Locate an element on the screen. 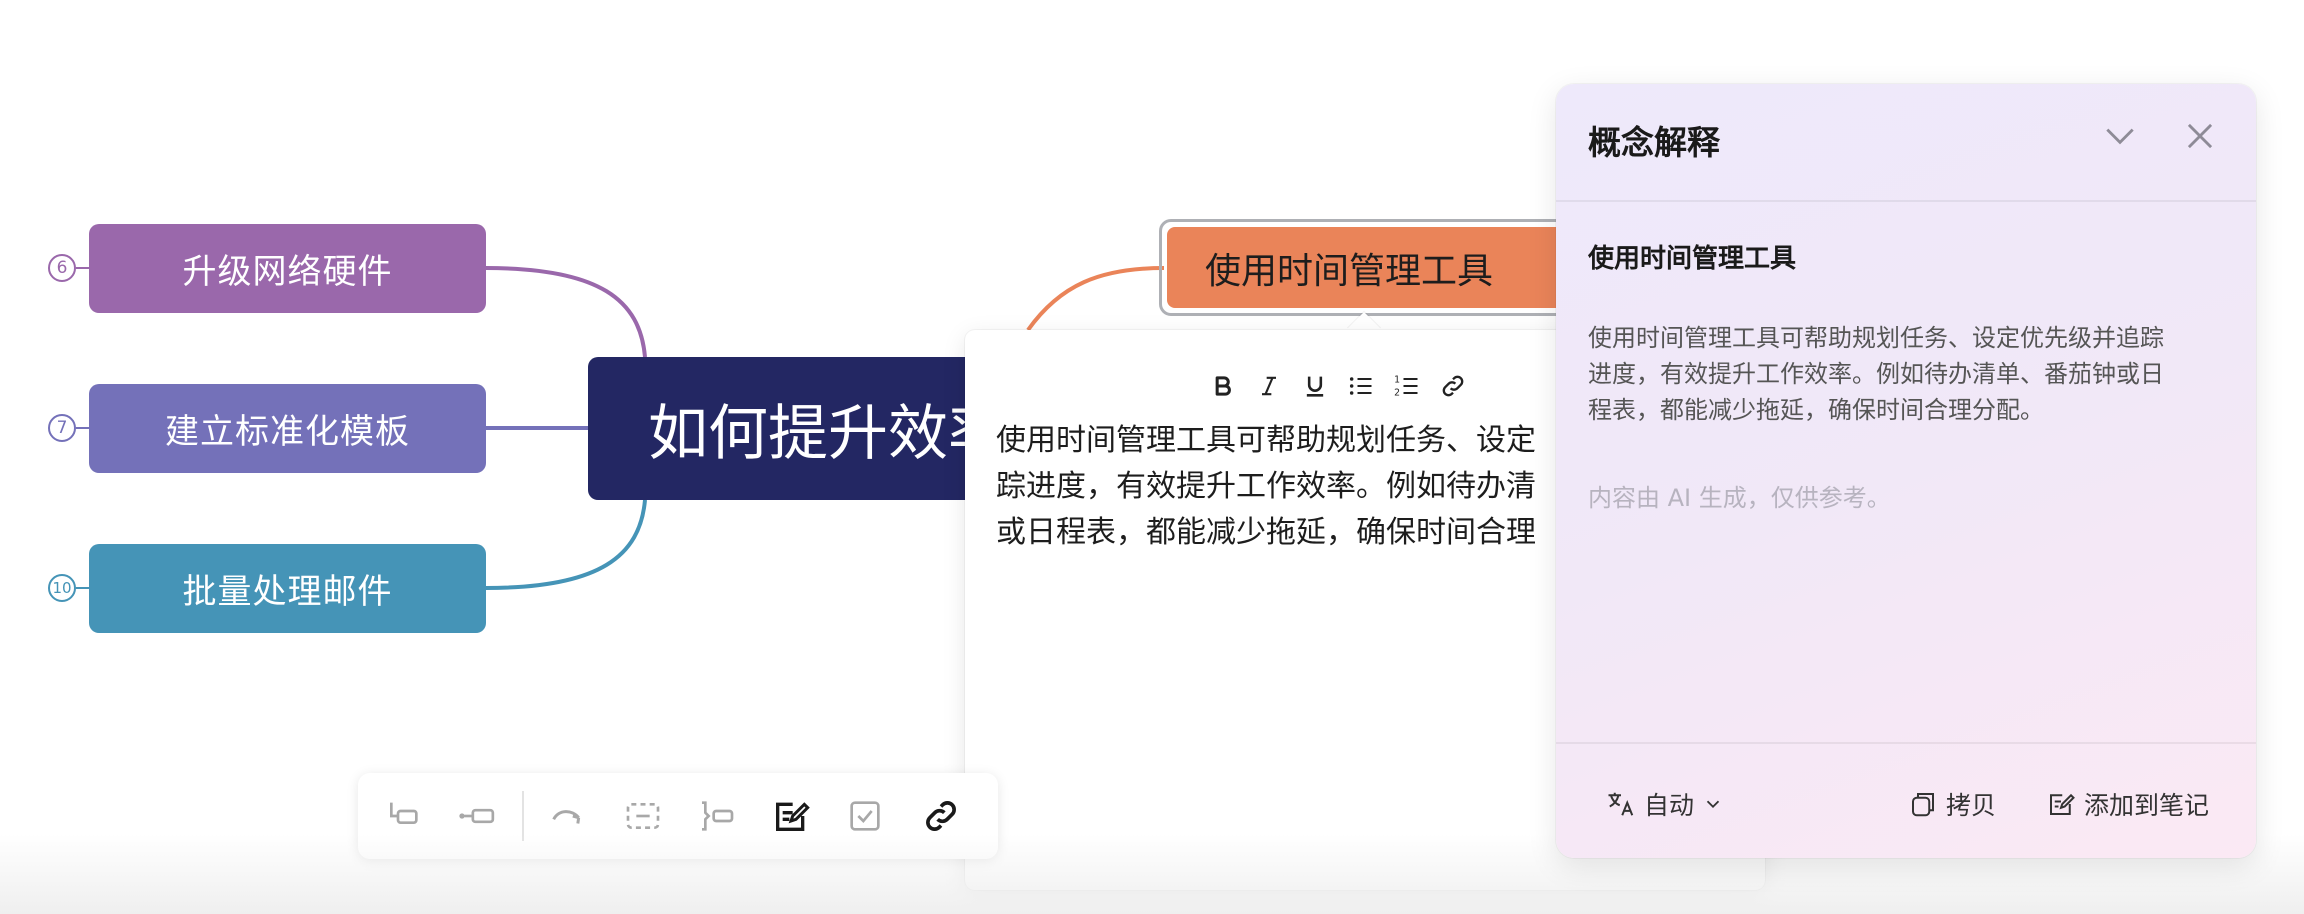 The width and height of the screenshot is (2304, 914). topic-upgrade-network: 升级网络硬件 is located at coordinates (287, 268).